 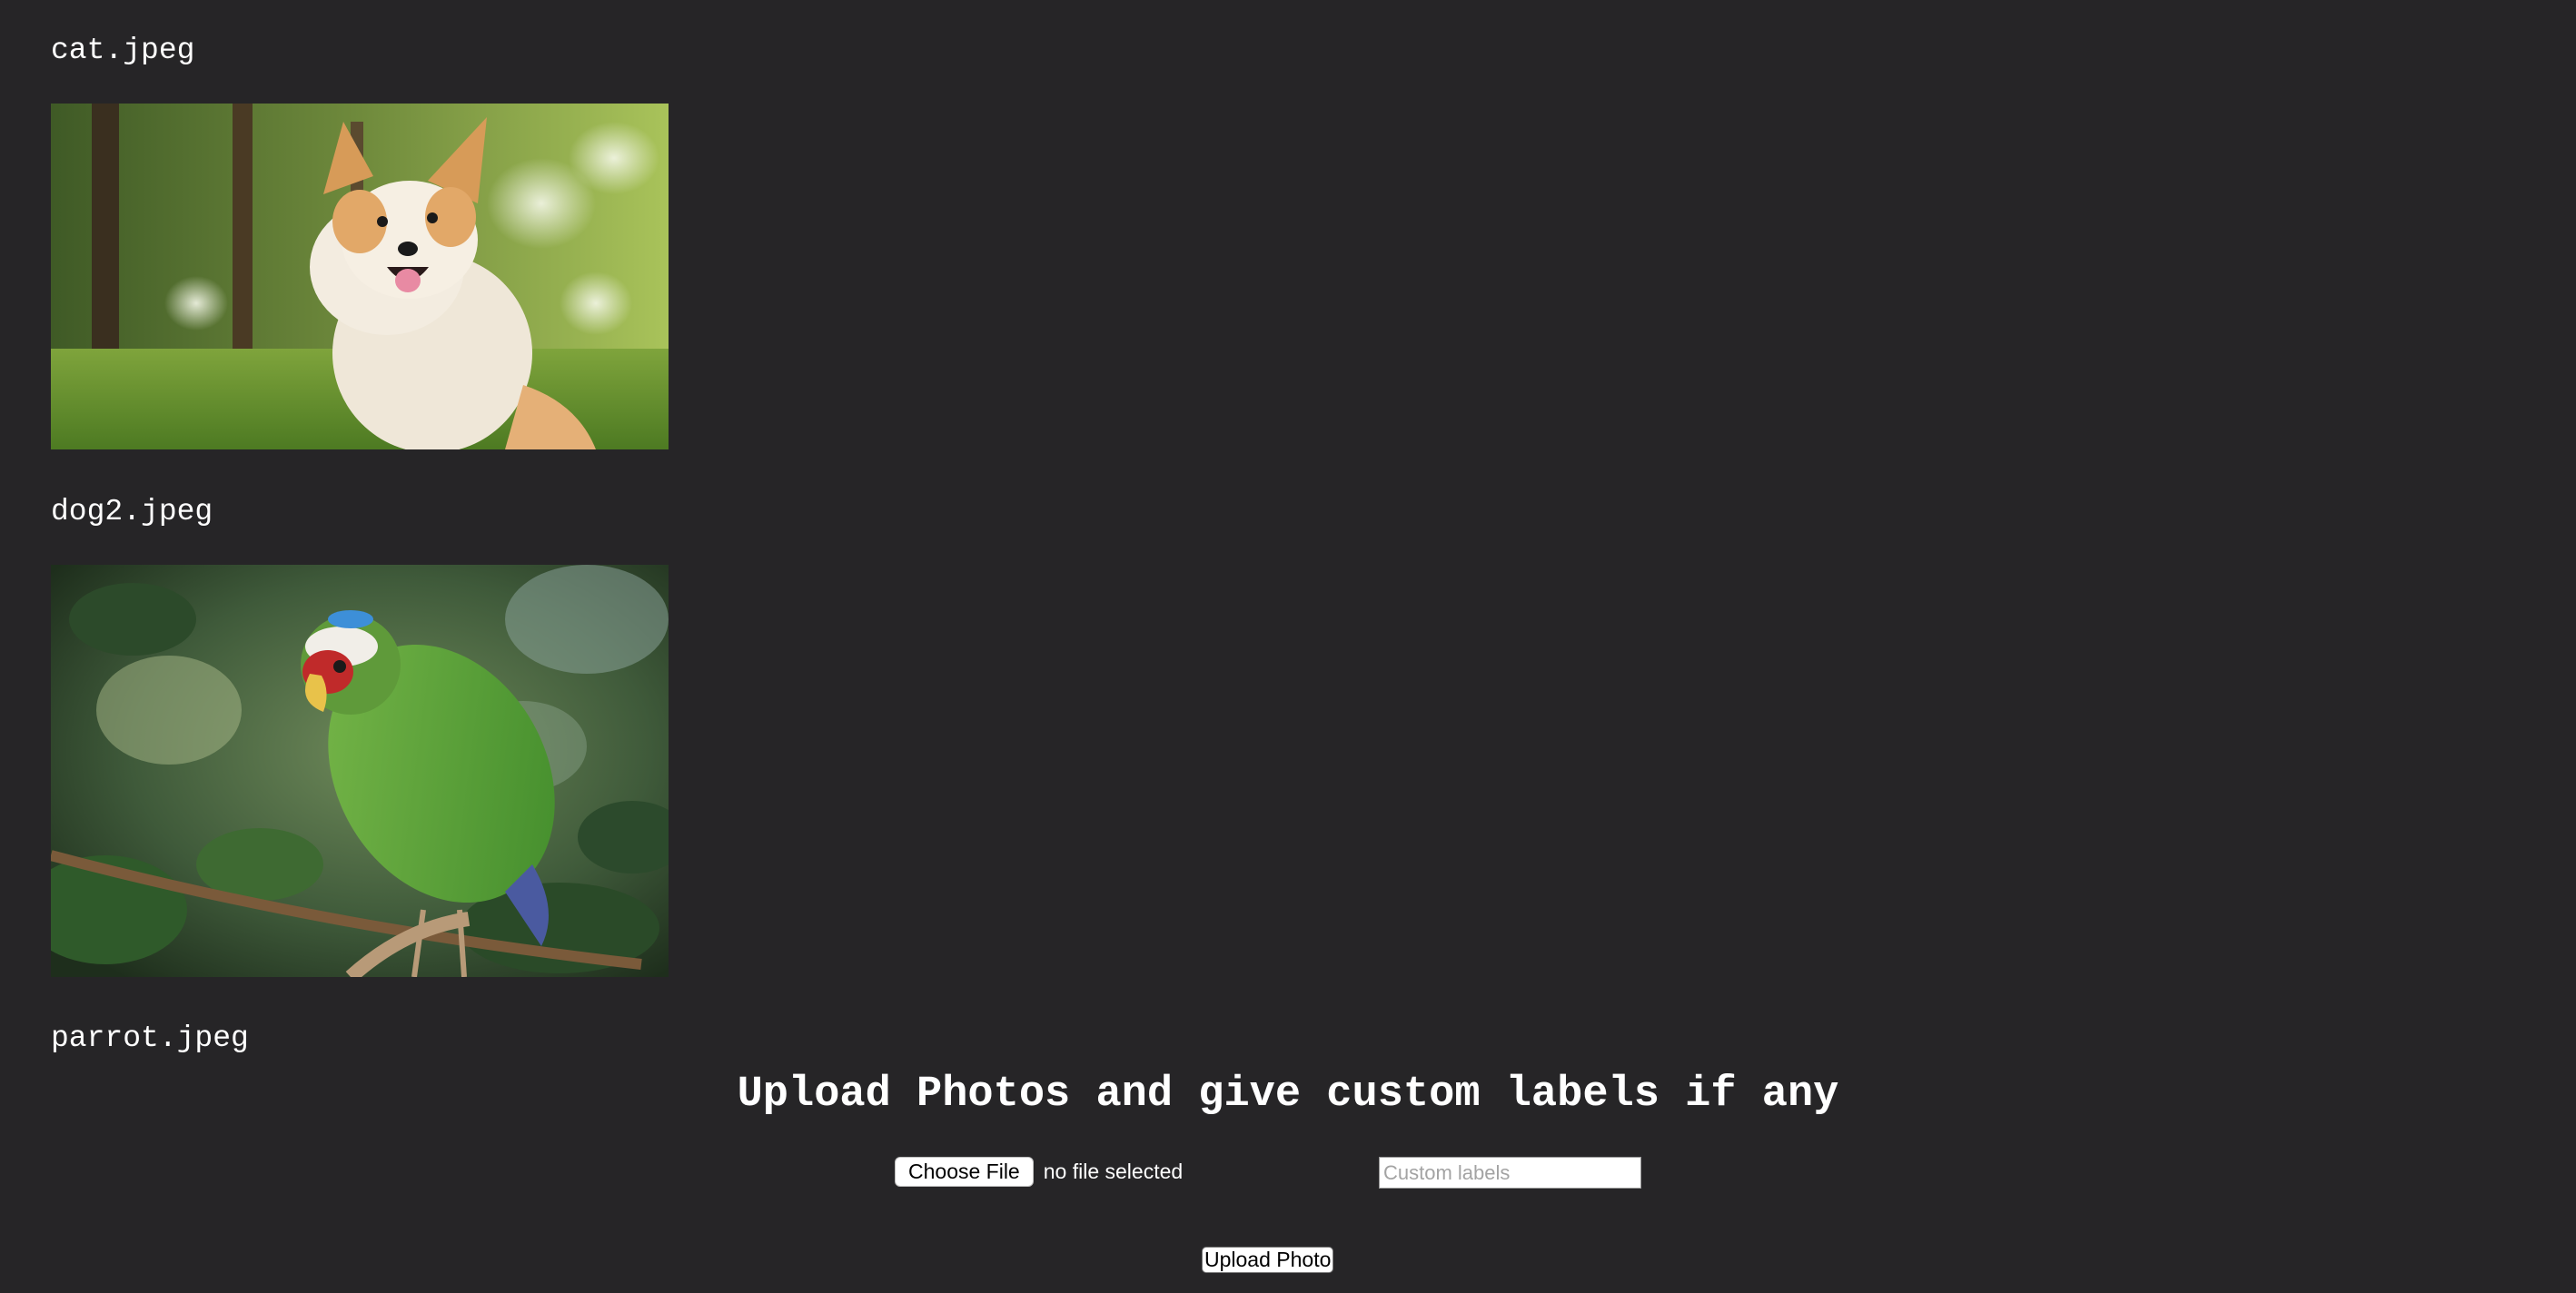 I want to click on photo-caption: cat.jpeg, so click(x=123, y=51).